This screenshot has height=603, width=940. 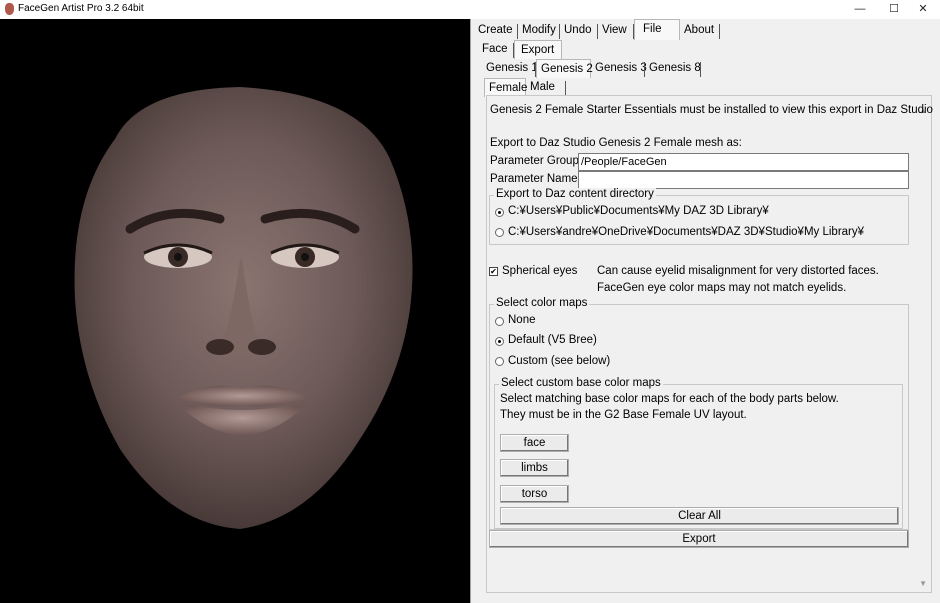 I want to click on parameter-group-label: Parameter Group:, so click(x=536, y=161).